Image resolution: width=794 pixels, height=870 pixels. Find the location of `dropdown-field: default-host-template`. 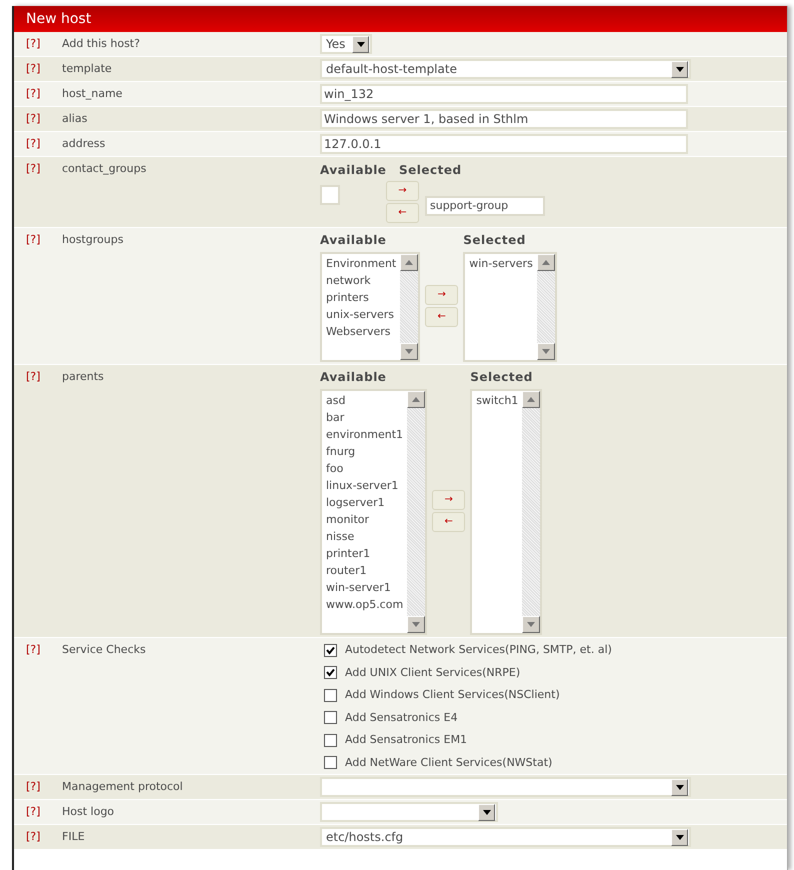

dropdown-field: default-host-template is located at coordinates (505, 69).